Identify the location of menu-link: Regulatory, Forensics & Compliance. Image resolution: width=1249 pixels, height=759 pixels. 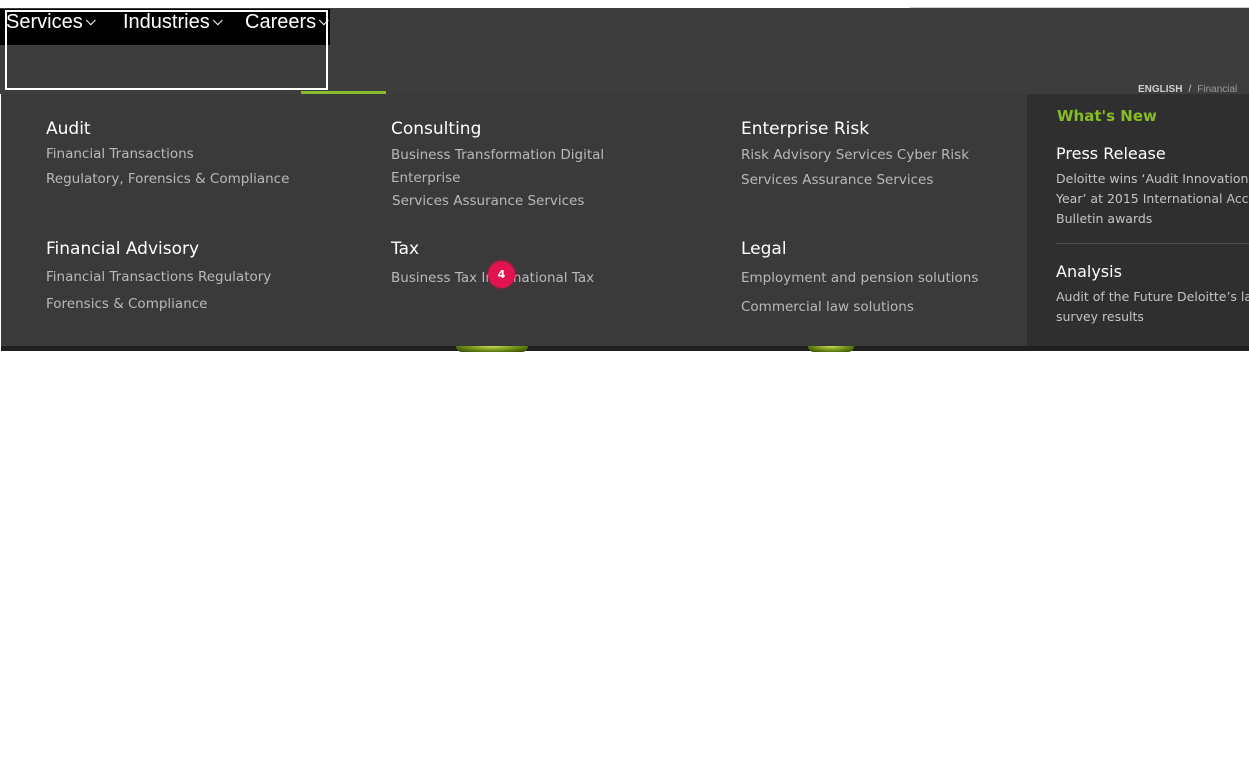
(167, 179).